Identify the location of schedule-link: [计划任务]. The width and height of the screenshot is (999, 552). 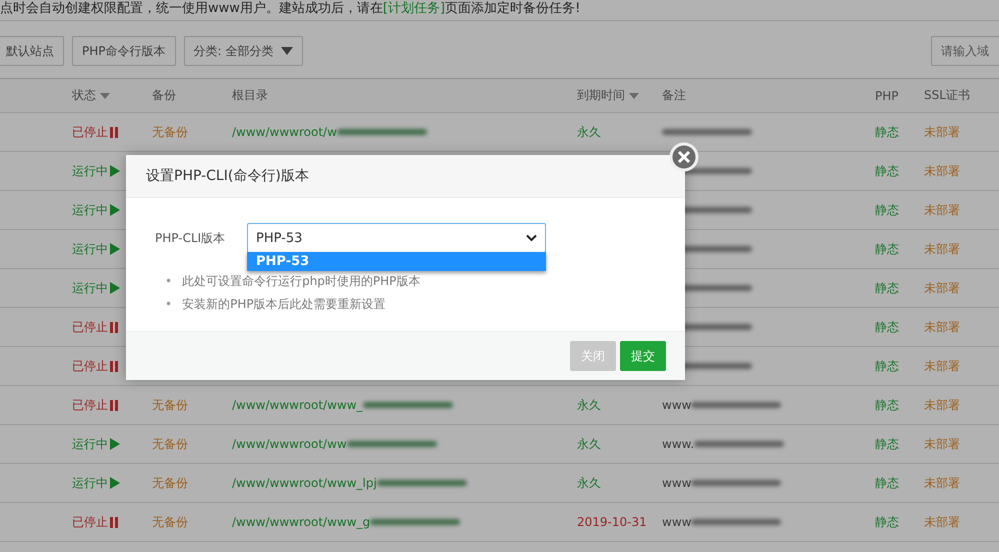
(414, 8).